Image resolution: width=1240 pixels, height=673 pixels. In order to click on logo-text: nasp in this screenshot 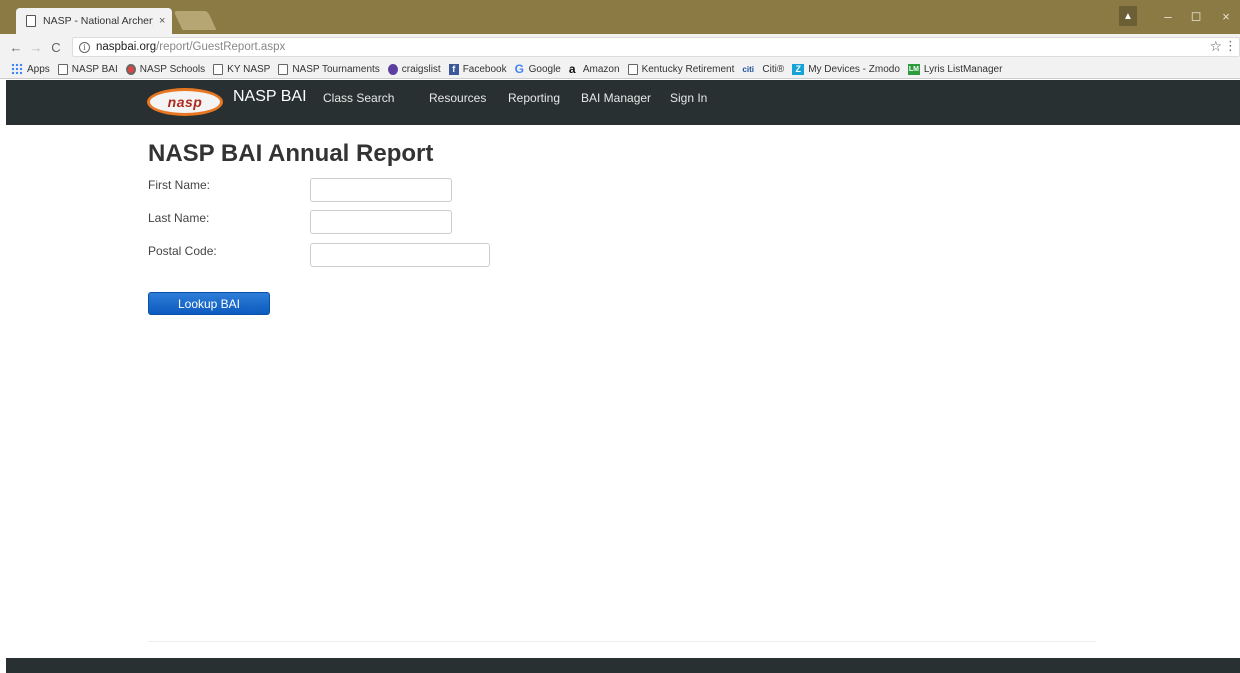, I will do `click(185, 102)`.